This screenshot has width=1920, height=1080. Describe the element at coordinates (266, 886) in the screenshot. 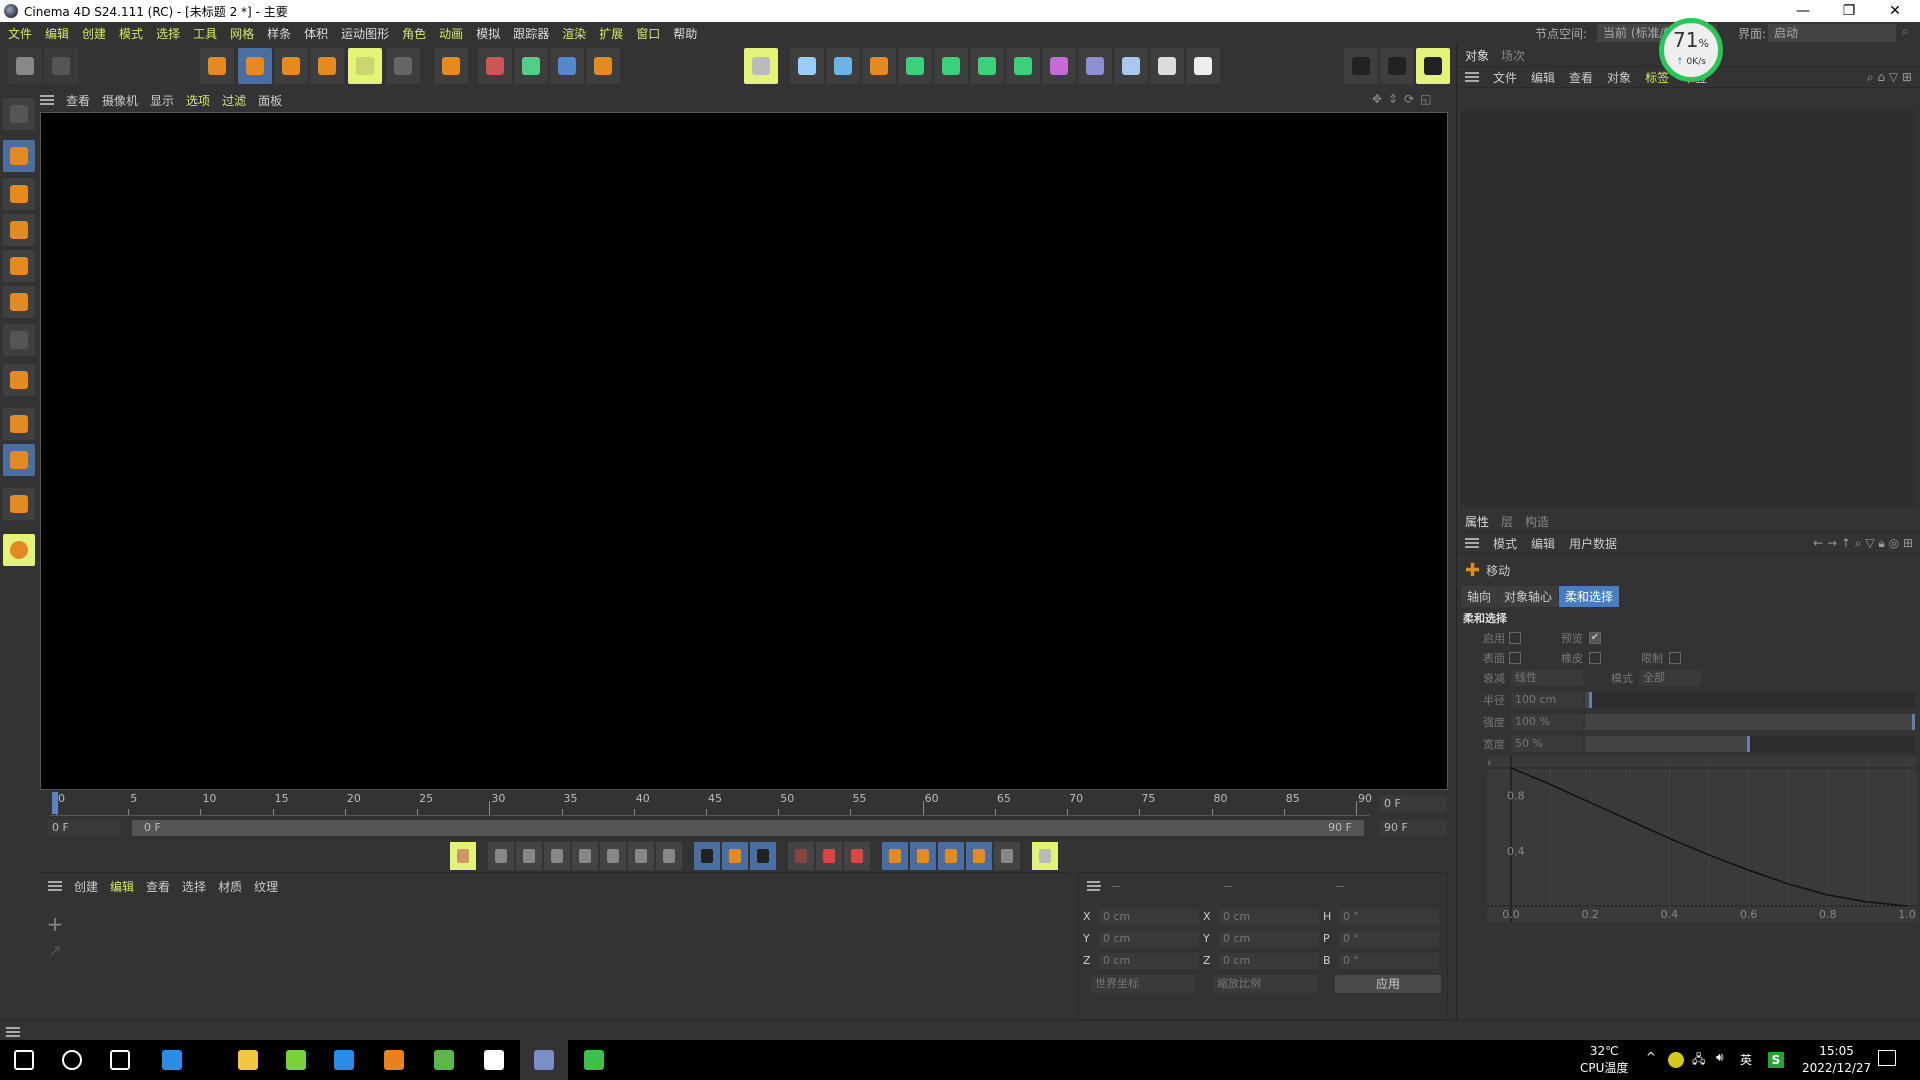

I see `material-menu-item: 纹理` at that location.